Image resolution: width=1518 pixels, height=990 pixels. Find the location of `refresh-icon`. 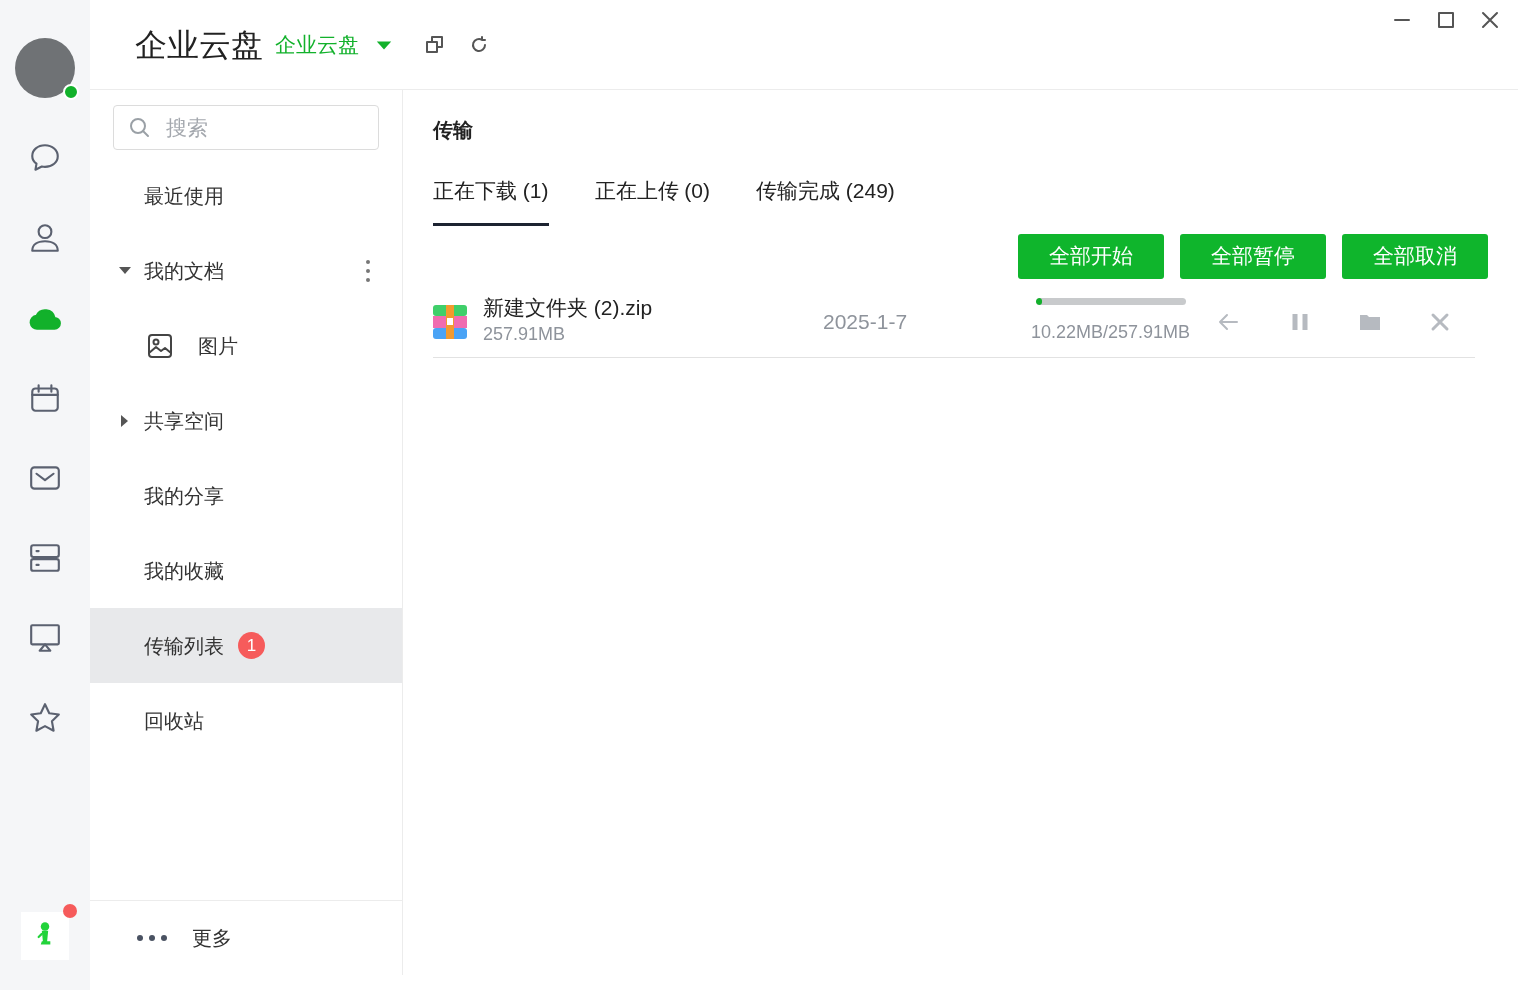

refresh-icon is located at coordinates (479, 44).